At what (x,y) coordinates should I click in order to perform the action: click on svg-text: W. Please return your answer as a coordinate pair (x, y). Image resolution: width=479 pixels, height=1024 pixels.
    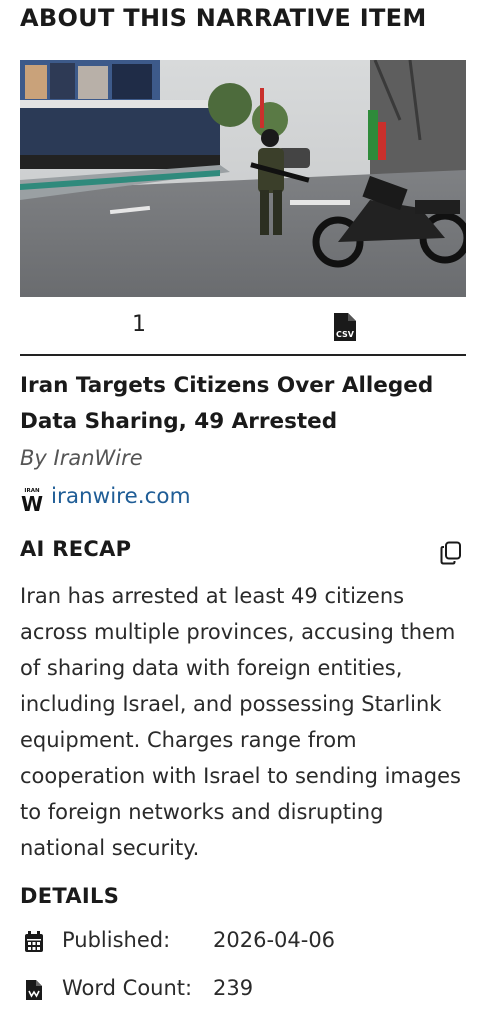
    Looking at the image, I should click on (32, 502).